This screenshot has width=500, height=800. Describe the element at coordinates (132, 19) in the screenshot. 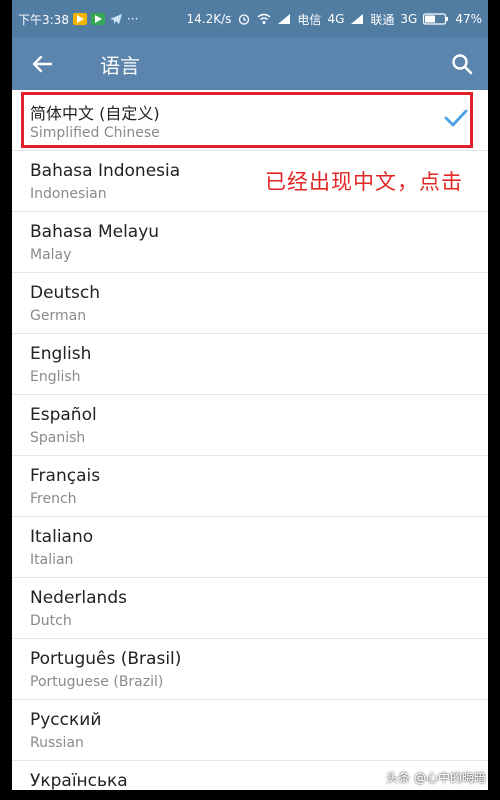

I see `more-notifications: ···` at that location.